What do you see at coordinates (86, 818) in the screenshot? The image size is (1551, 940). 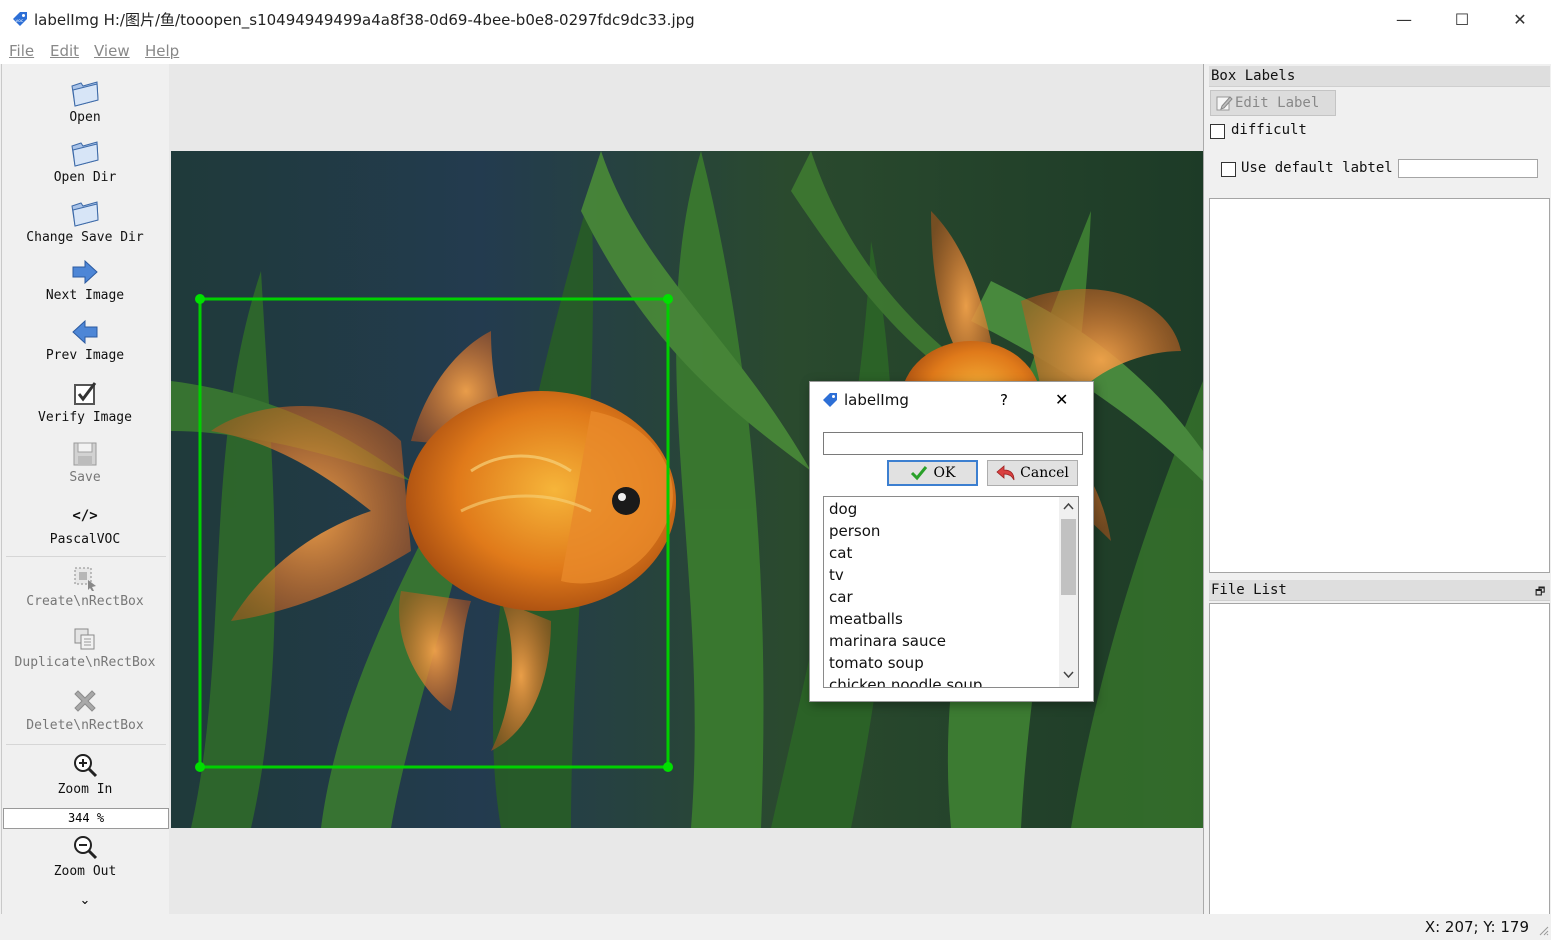 I see `zoom-value-field: 344 %` at bounding box center [86, 818].